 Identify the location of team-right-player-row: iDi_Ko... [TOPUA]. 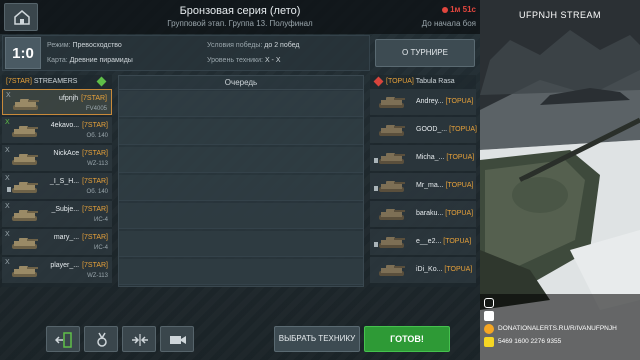
(423, 270).